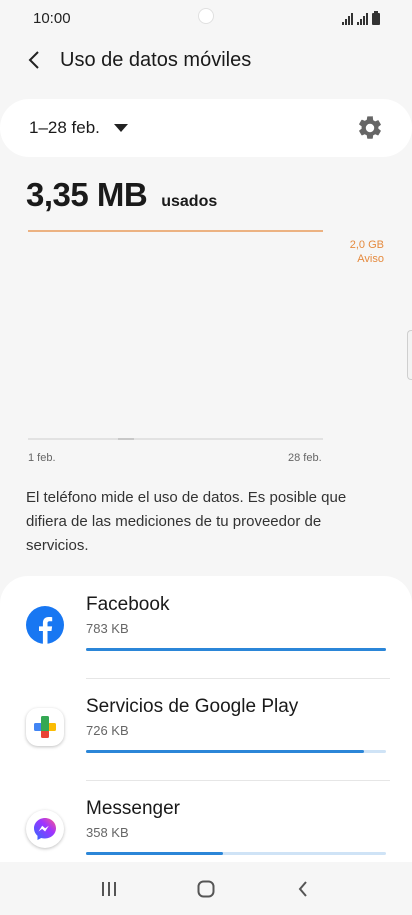  I want to click on gear-icon, so click(370, 128).